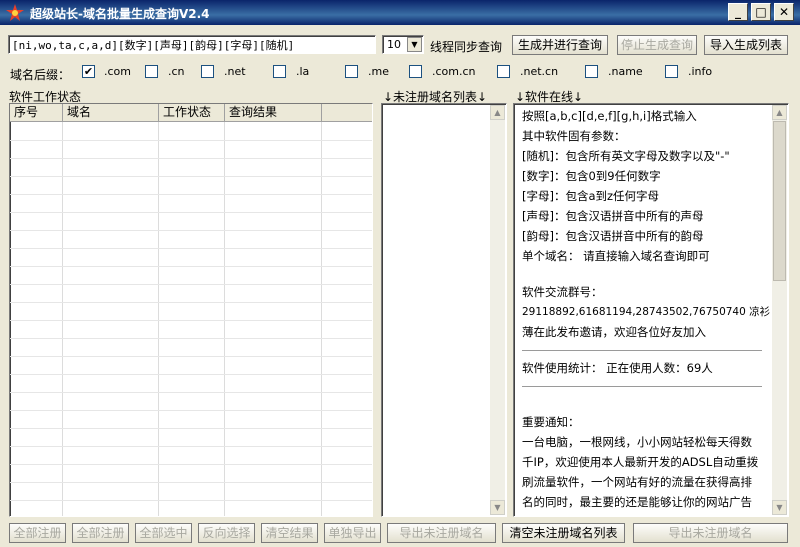  What do you see at coordinates (192, 44) in the screenshot?
I see `domain-pattern-input` at bounding box center [192, 44].